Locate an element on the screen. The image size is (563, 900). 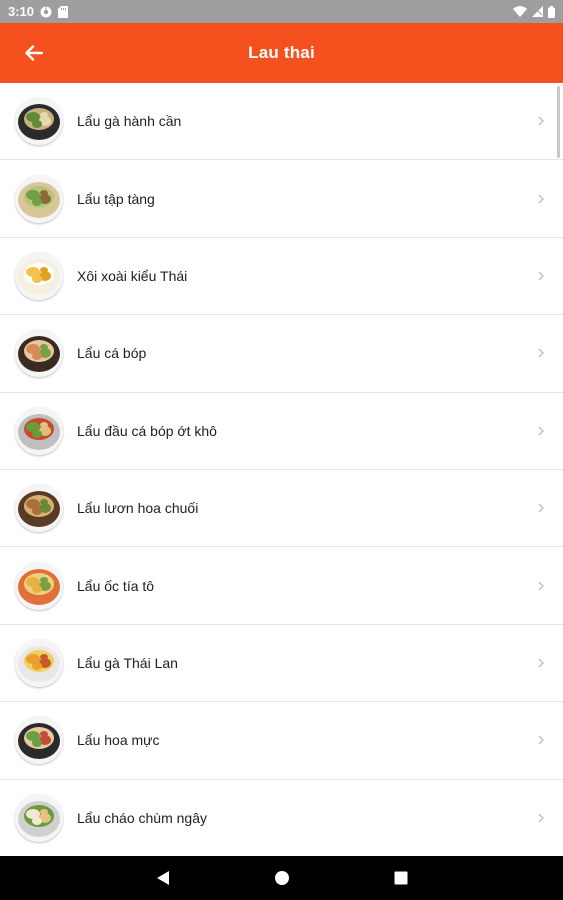
list-item: Lẩu tập tàng is located at coordinates (281, 199).